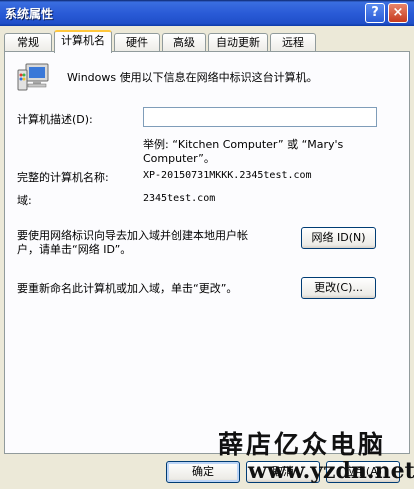  Describe the element at coordinates (207, 41) in the screenshot. I see `tab-strip: 常规 计算机名 硬件 高级 自动更新 远程` at that location.